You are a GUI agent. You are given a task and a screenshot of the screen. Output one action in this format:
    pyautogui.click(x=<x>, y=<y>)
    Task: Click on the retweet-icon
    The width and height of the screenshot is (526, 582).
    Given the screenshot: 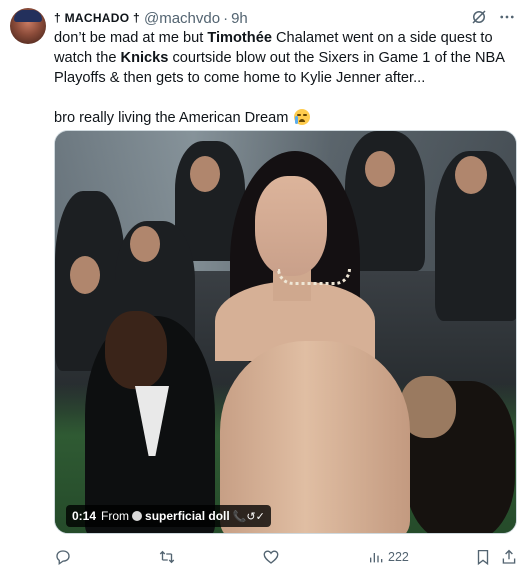 What is the action you would take?
    pyautogui.click(x=167, y=557)
    